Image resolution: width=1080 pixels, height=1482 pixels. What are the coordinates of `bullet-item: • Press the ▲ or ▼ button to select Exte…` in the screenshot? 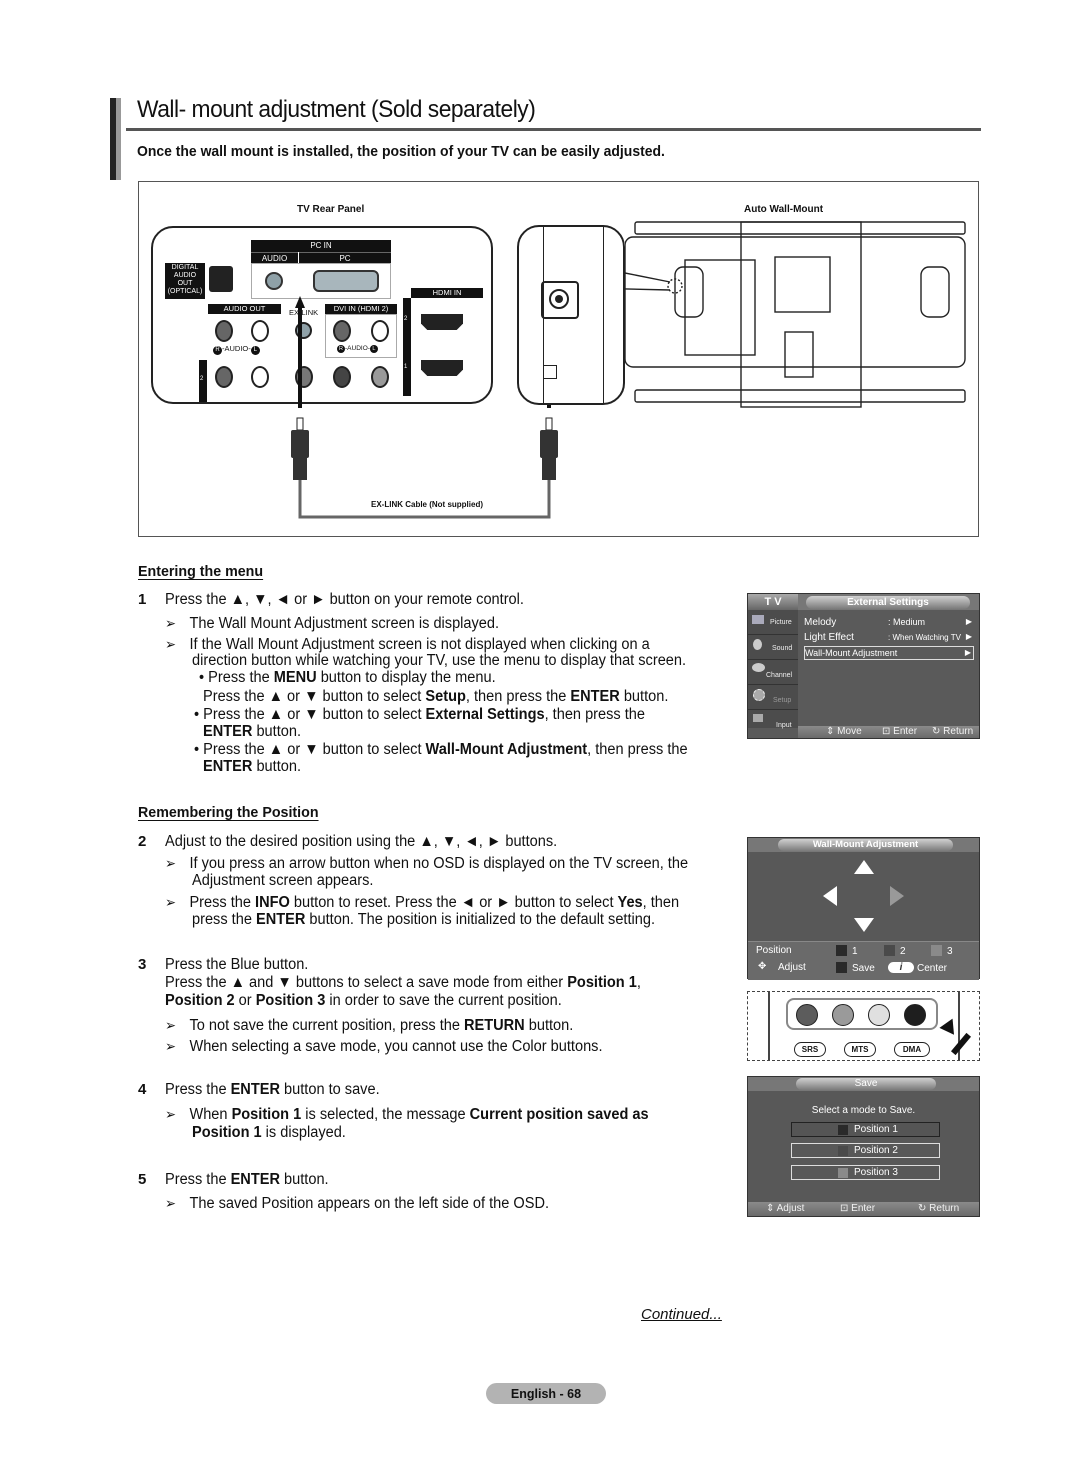 It's located at (420, 714).